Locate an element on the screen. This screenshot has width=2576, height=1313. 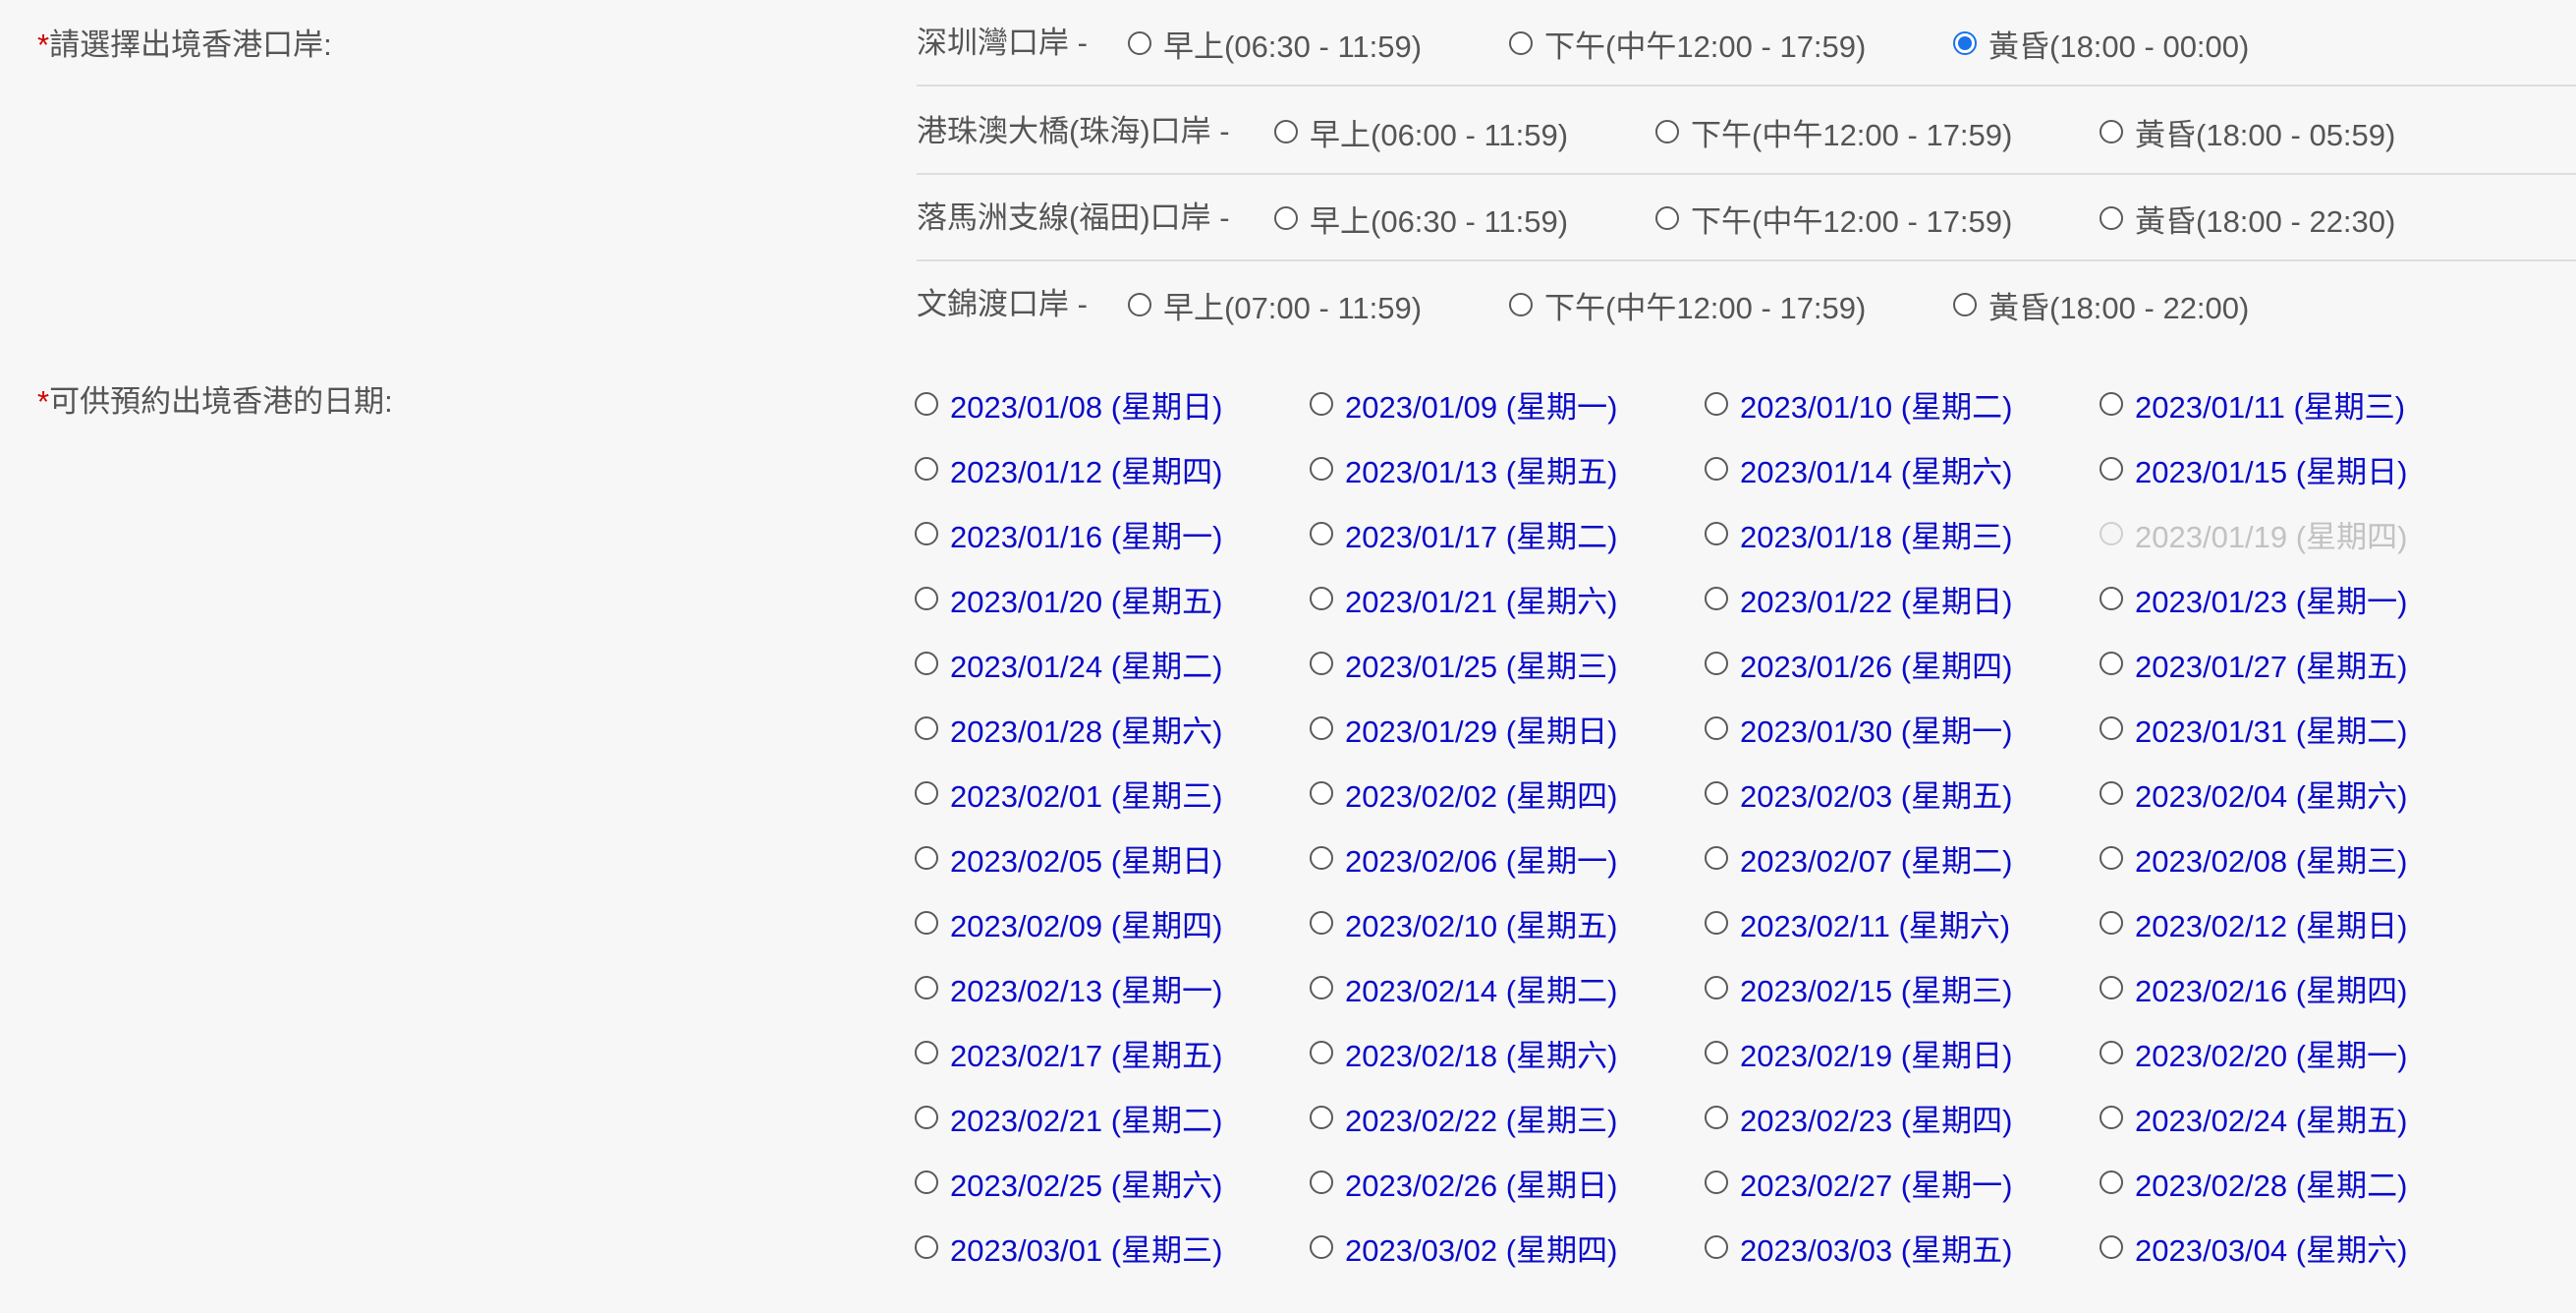
date-option: 2023/02/25 (星期六) is located at coordinates (1112, 1183).